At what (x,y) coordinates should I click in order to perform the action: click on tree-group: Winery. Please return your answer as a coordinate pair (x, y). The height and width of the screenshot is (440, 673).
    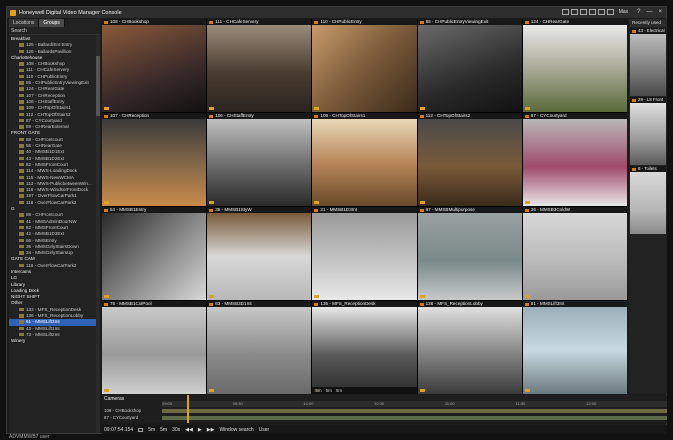
    Looking at the image, I should click on (52, 341).